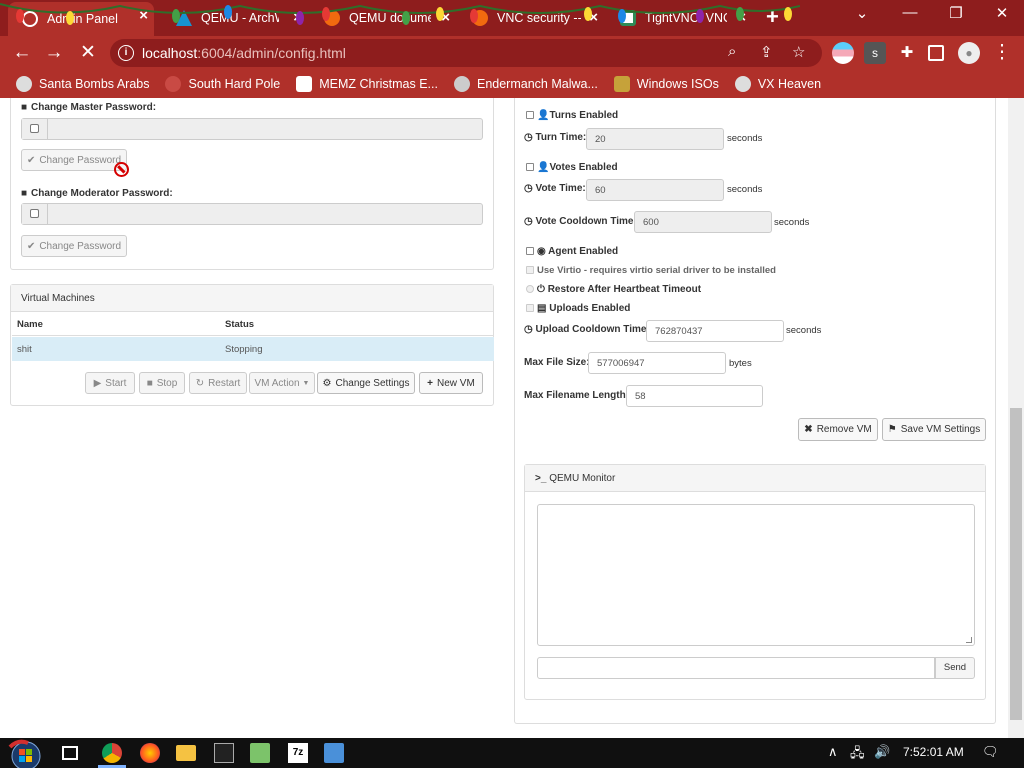  Describe the element at coordinates (862, 13) in the screenshot. I see `tab-search-icon: ⌄` at that location.